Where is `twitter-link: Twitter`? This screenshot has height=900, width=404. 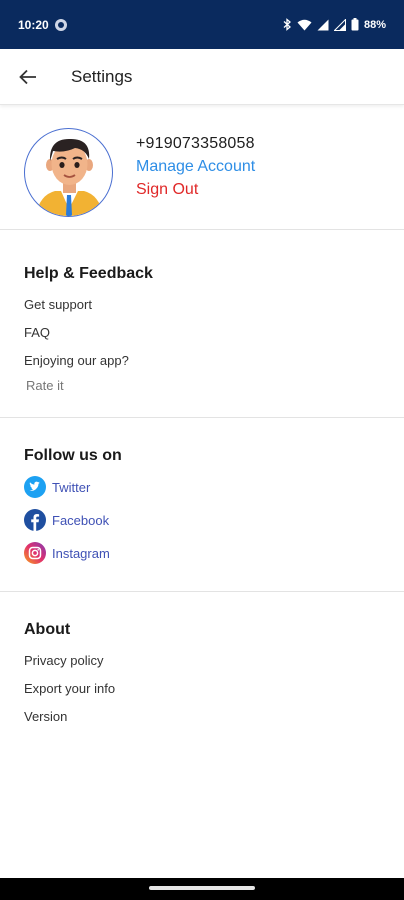
twitter-link: Twitter is located at coordinates (57, 487).